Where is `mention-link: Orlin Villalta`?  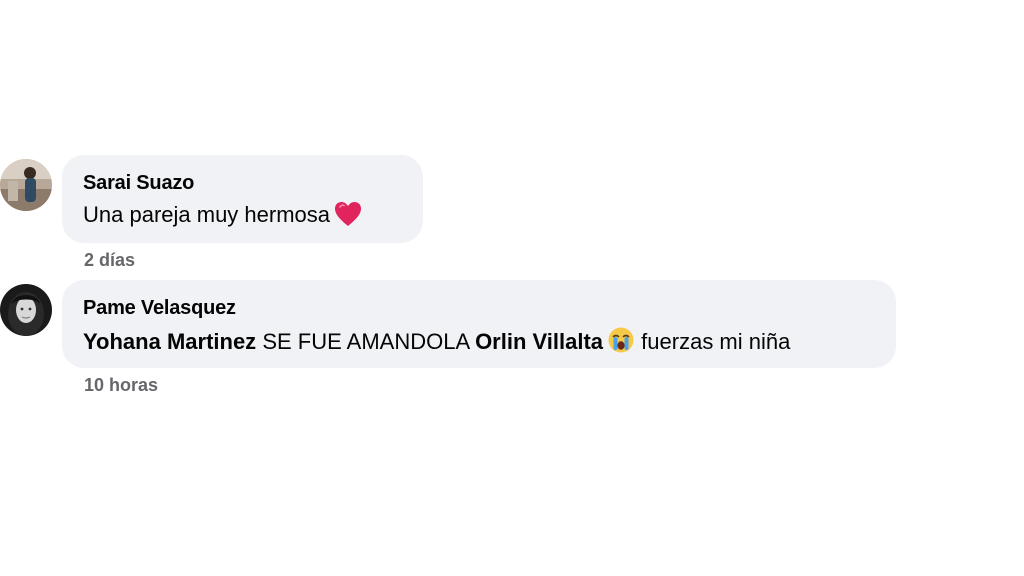
mention-link: Orlin Villalta is located at coordinates (539, 341).